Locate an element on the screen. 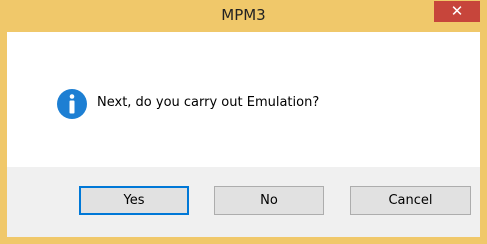  yes-button: Yes is located at coordinates (134, 200).